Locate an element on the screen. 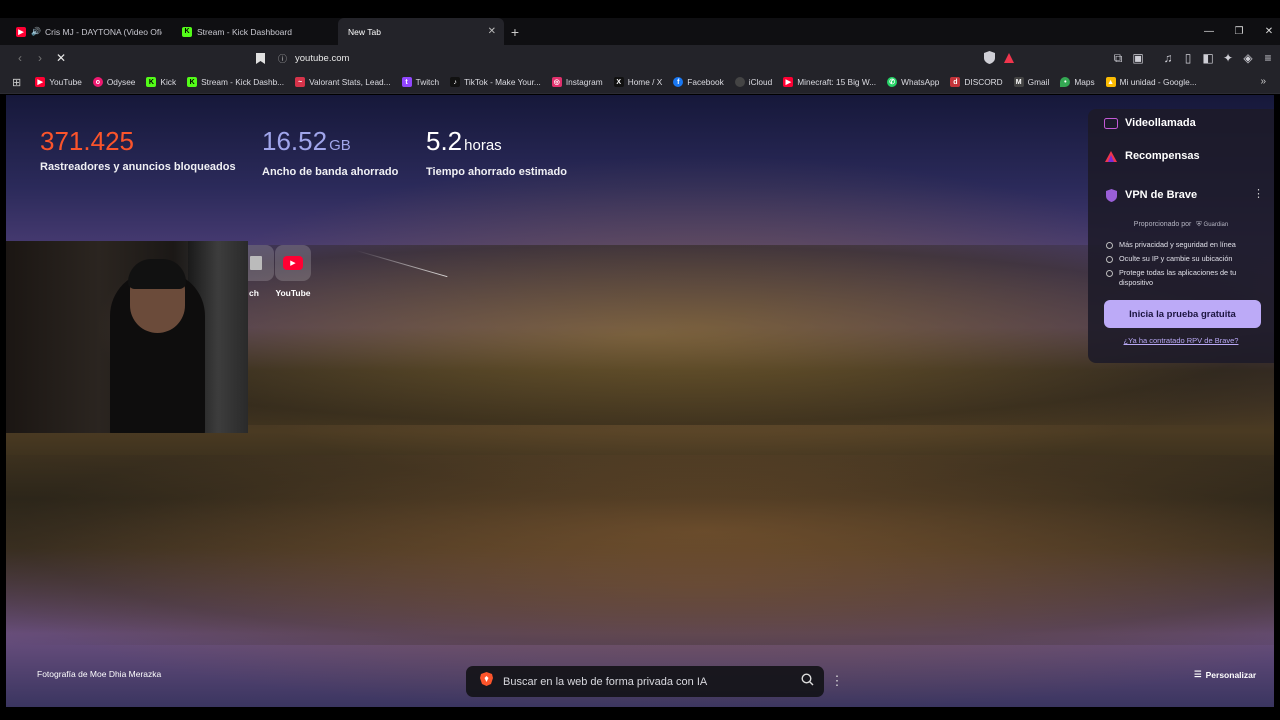  window-close-button: ✕ is located at coordinates (1267, 31).